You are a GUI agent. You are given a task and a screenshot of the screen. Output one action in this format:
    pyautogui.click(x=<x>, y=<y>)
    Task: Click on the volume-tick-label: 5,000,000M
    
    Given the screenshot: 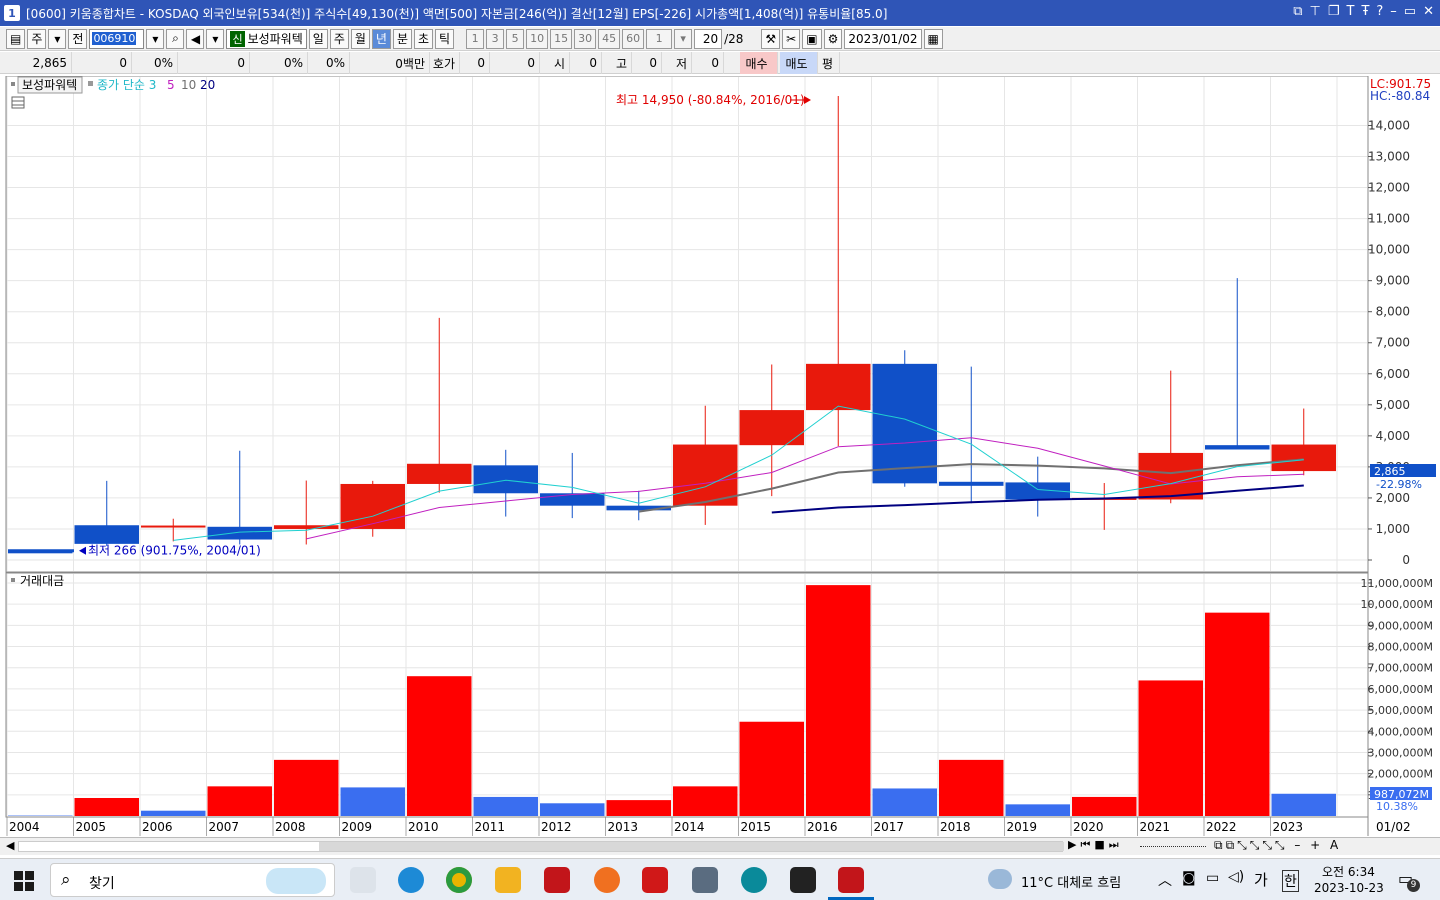 What is the action you would take?
    pyautogui.click(x=1400, y=710)
    